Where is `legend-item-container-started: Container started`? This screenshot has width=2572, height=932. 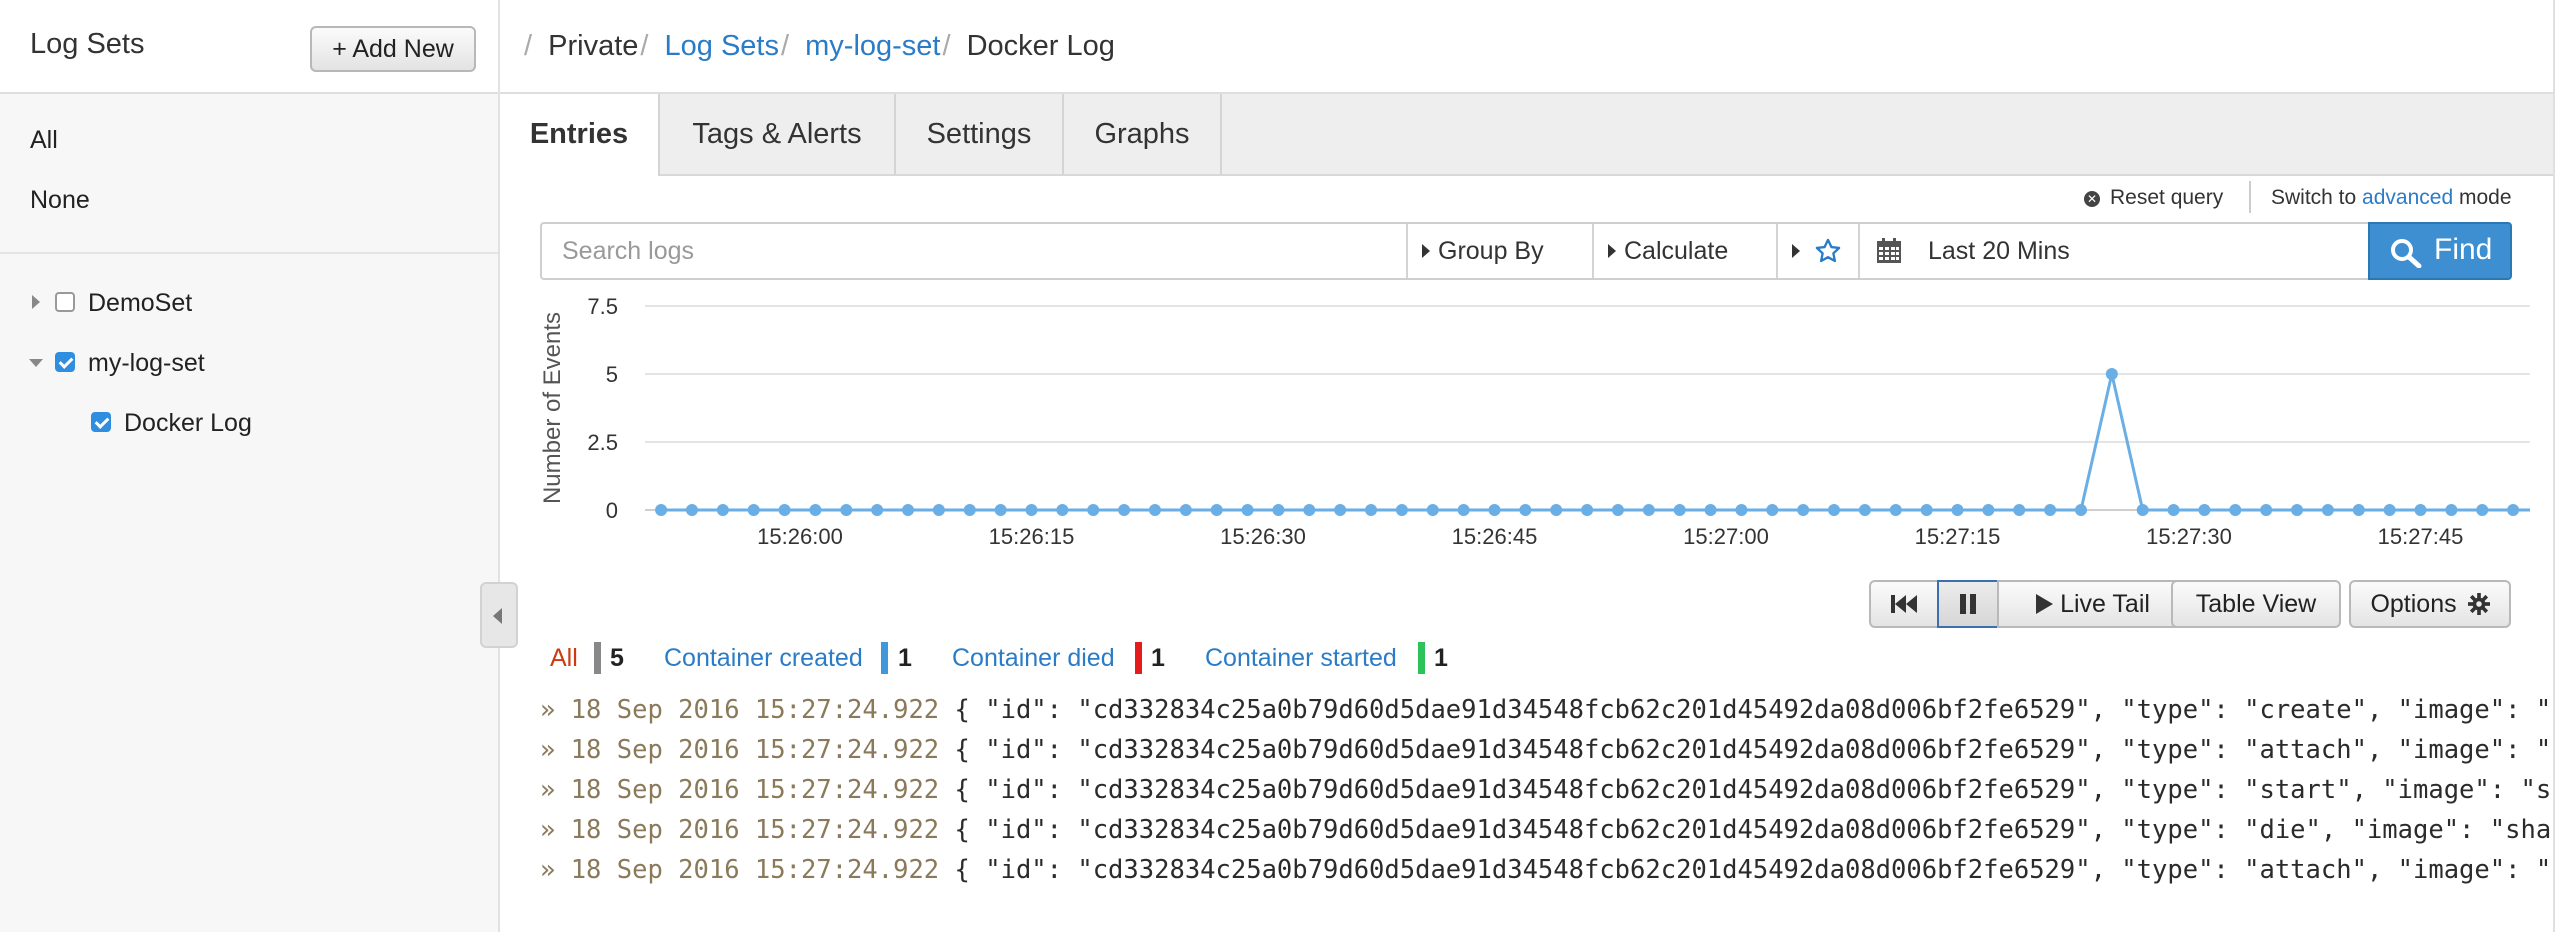
legend-item-container-started: Container started is located at coordinates (1301, 658).